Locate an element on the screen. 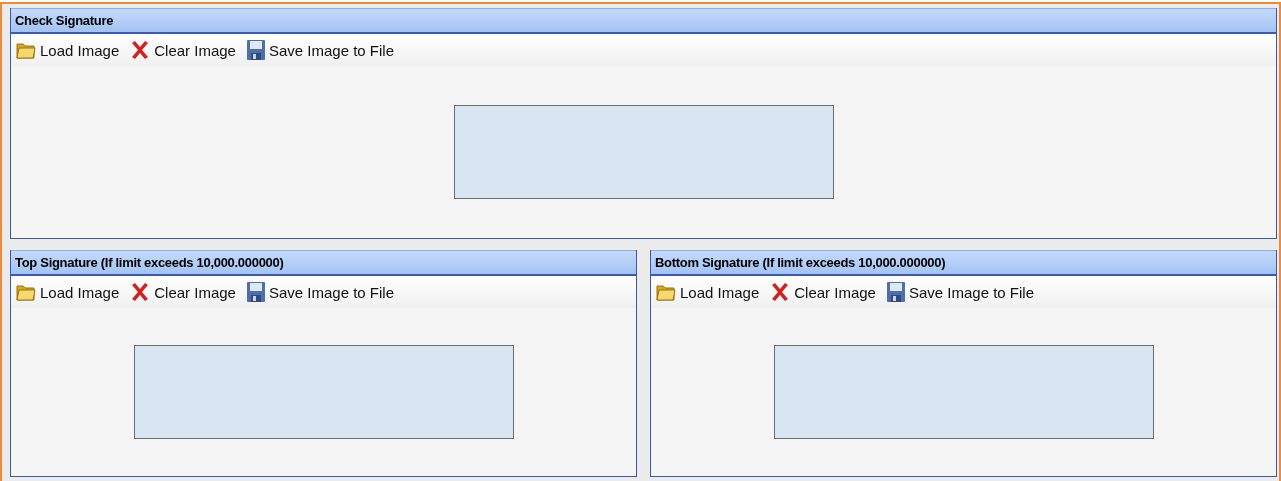 The width and height of the screenshot is (1281, 481). panel-title: Check Signature is located at coordinates (64, 20).